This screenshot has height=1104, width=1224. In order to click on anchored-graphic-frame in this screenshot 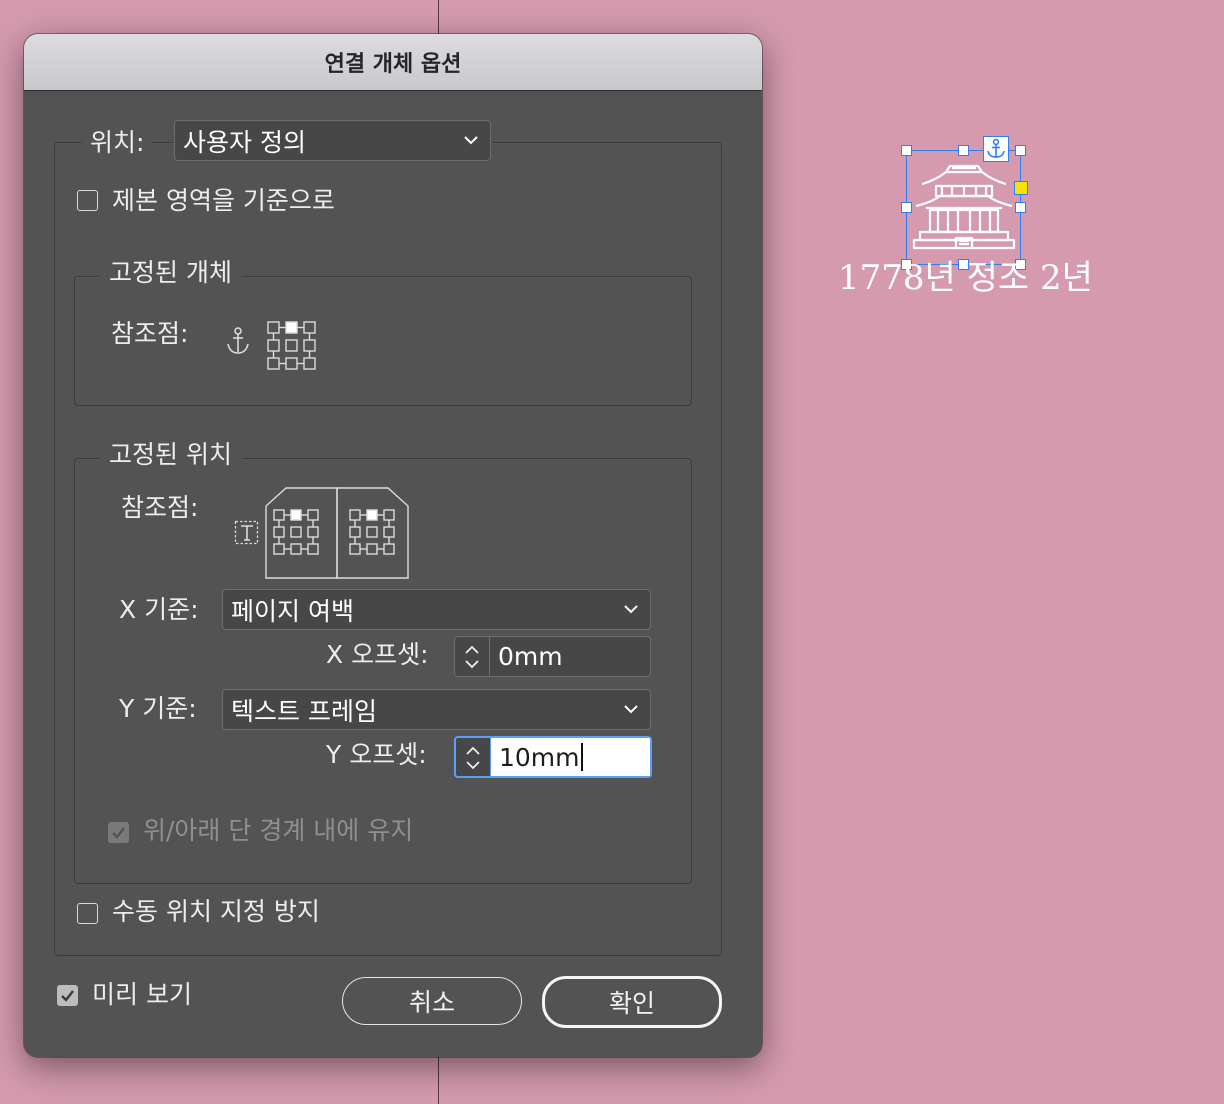, I will do `click(964, 203)`.